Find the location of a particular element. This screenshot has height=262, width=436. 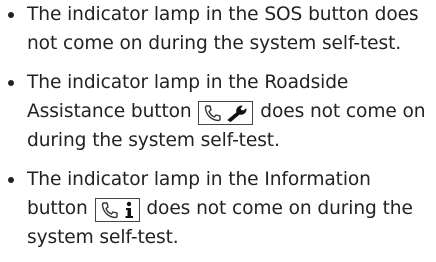

phone-info-icon is located at coordinates (117, 210).